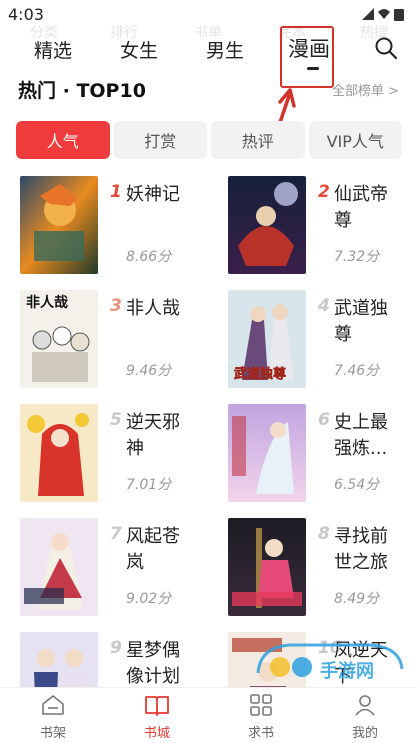 This screenshot has width=418, height=743. Describe the element at coordinates (386, 48) in the screenshot. I see `search-icon` at that location.